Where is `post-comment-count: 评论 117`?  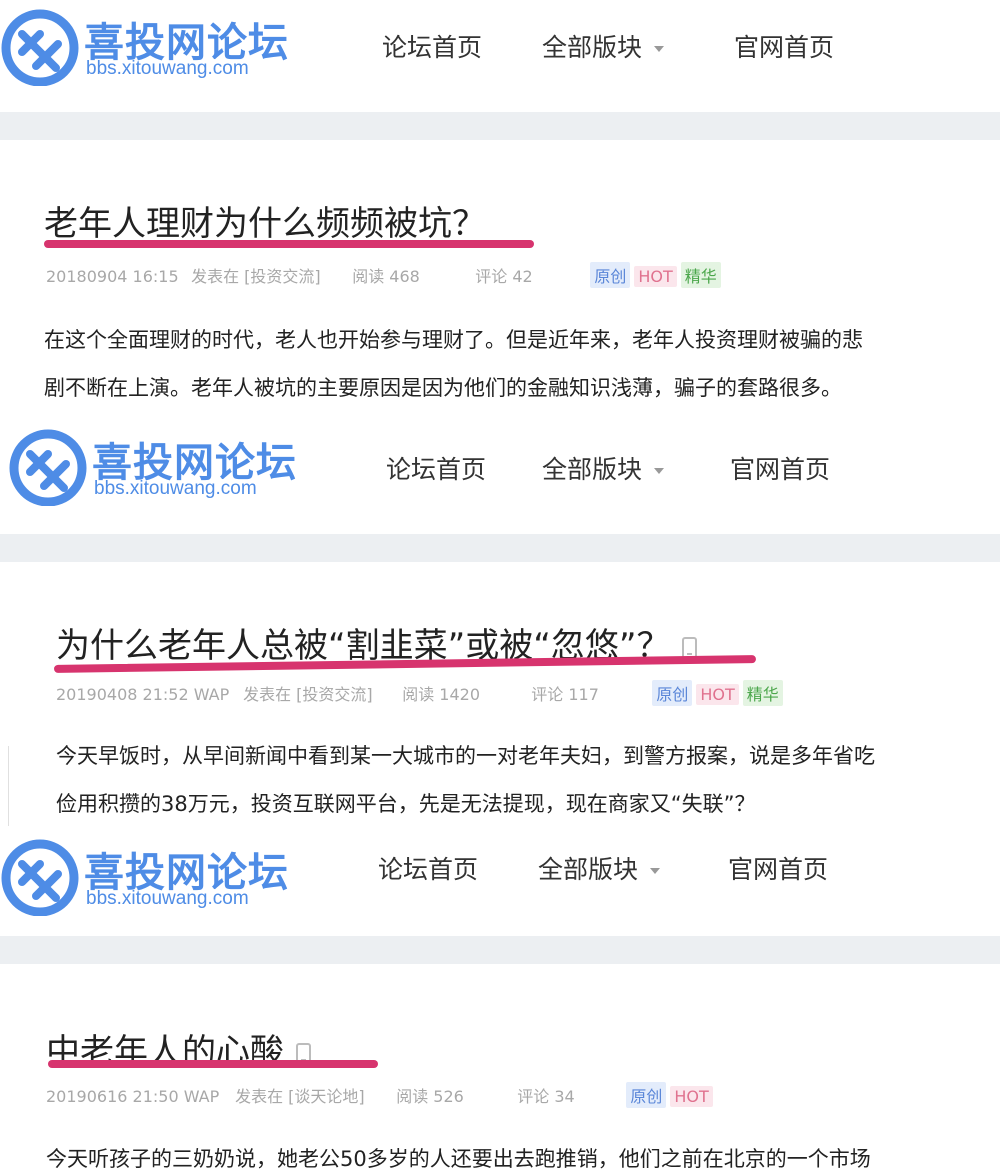 post-comment-count: 评论 117 is located at coordinates (565, 694).